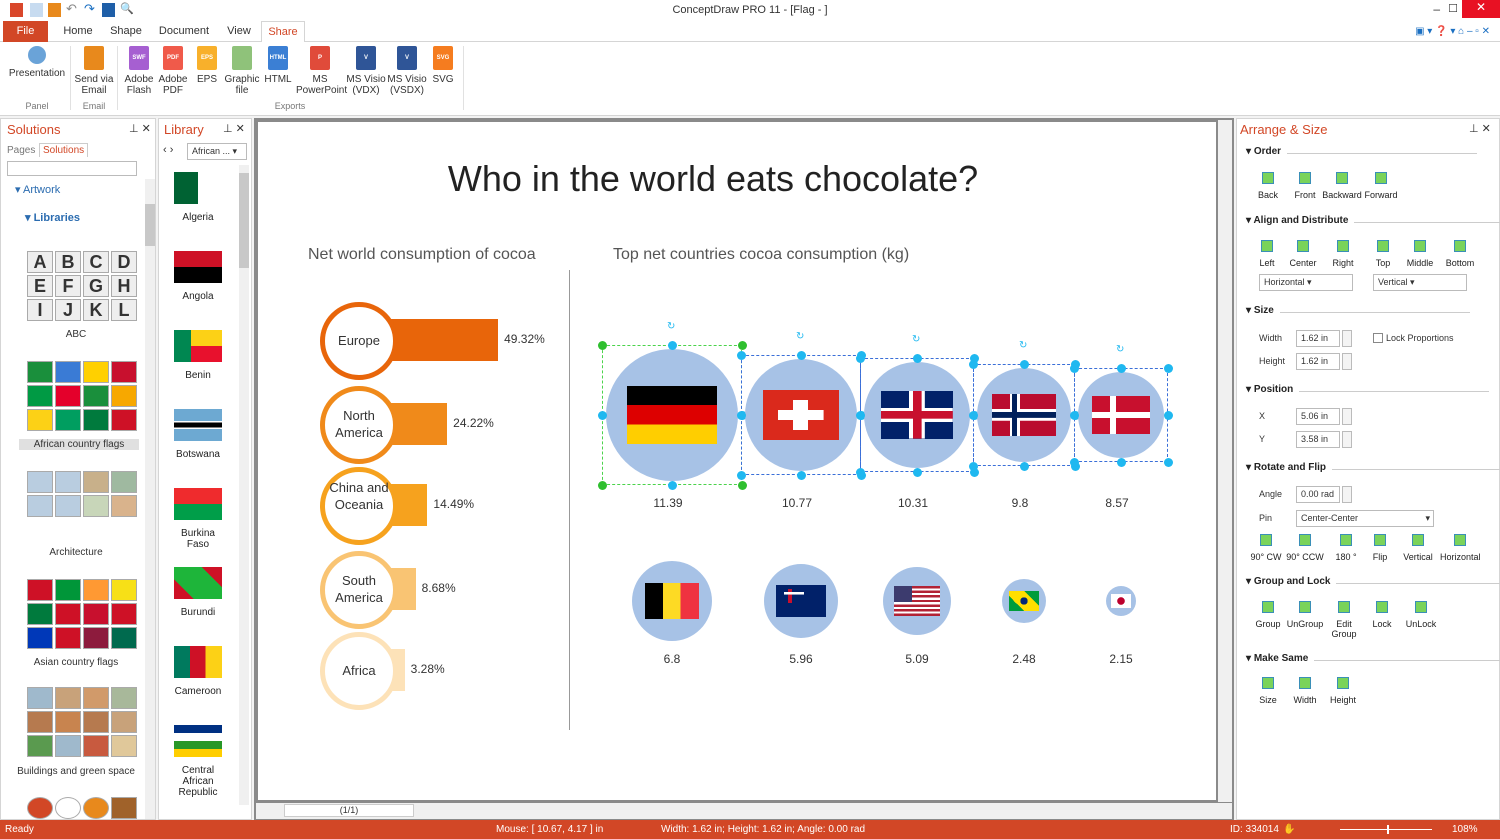 The image size is (1500, 839). What do you see at coordinates (242, 71) in the screenshot?
I see `export-button: Graphic file` at bounding box center [242, 71].